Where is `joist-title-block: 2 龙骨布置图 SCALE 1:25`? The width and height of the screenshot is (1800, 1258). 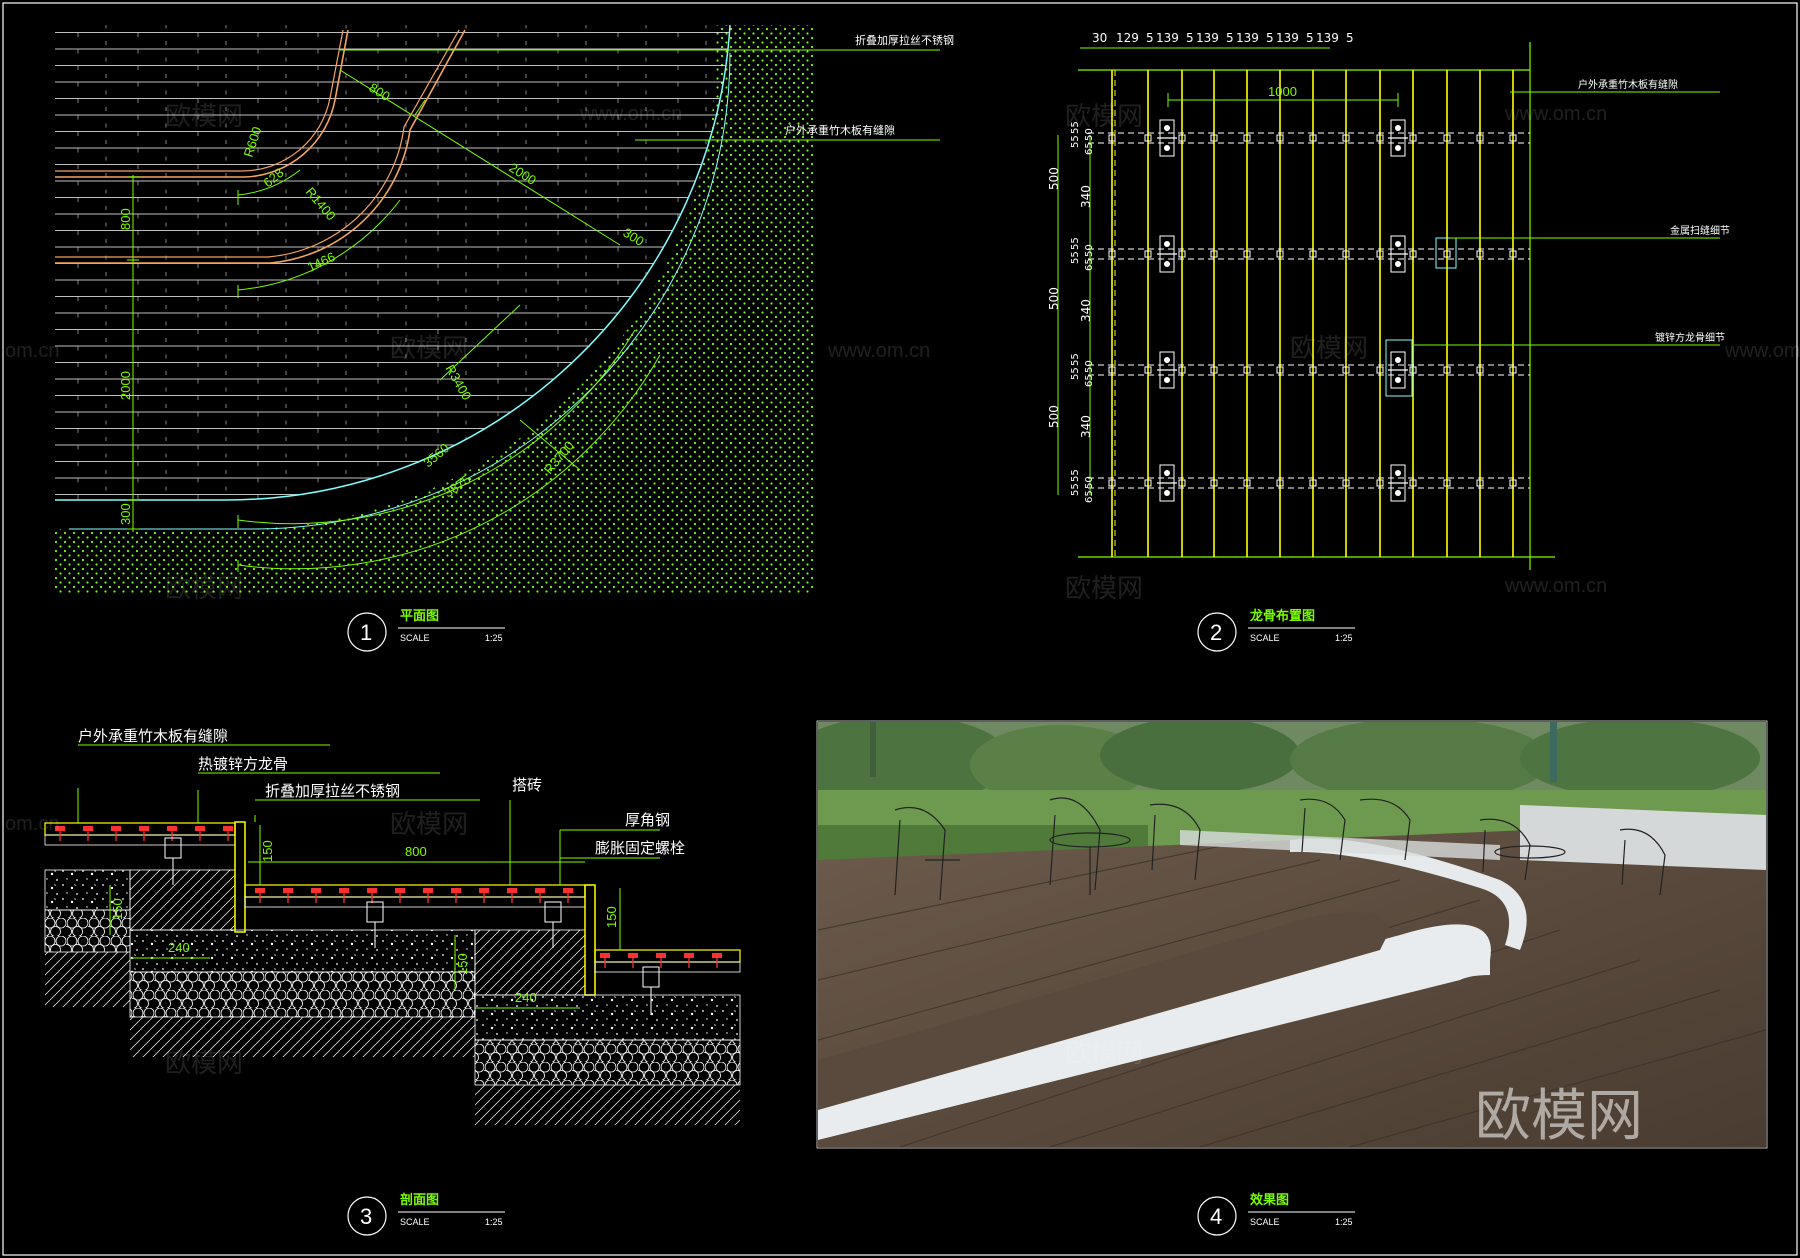 joist-title-block: 2 龙骨布置图 SCALE 1:25 is located at coordinates (1276, 630).